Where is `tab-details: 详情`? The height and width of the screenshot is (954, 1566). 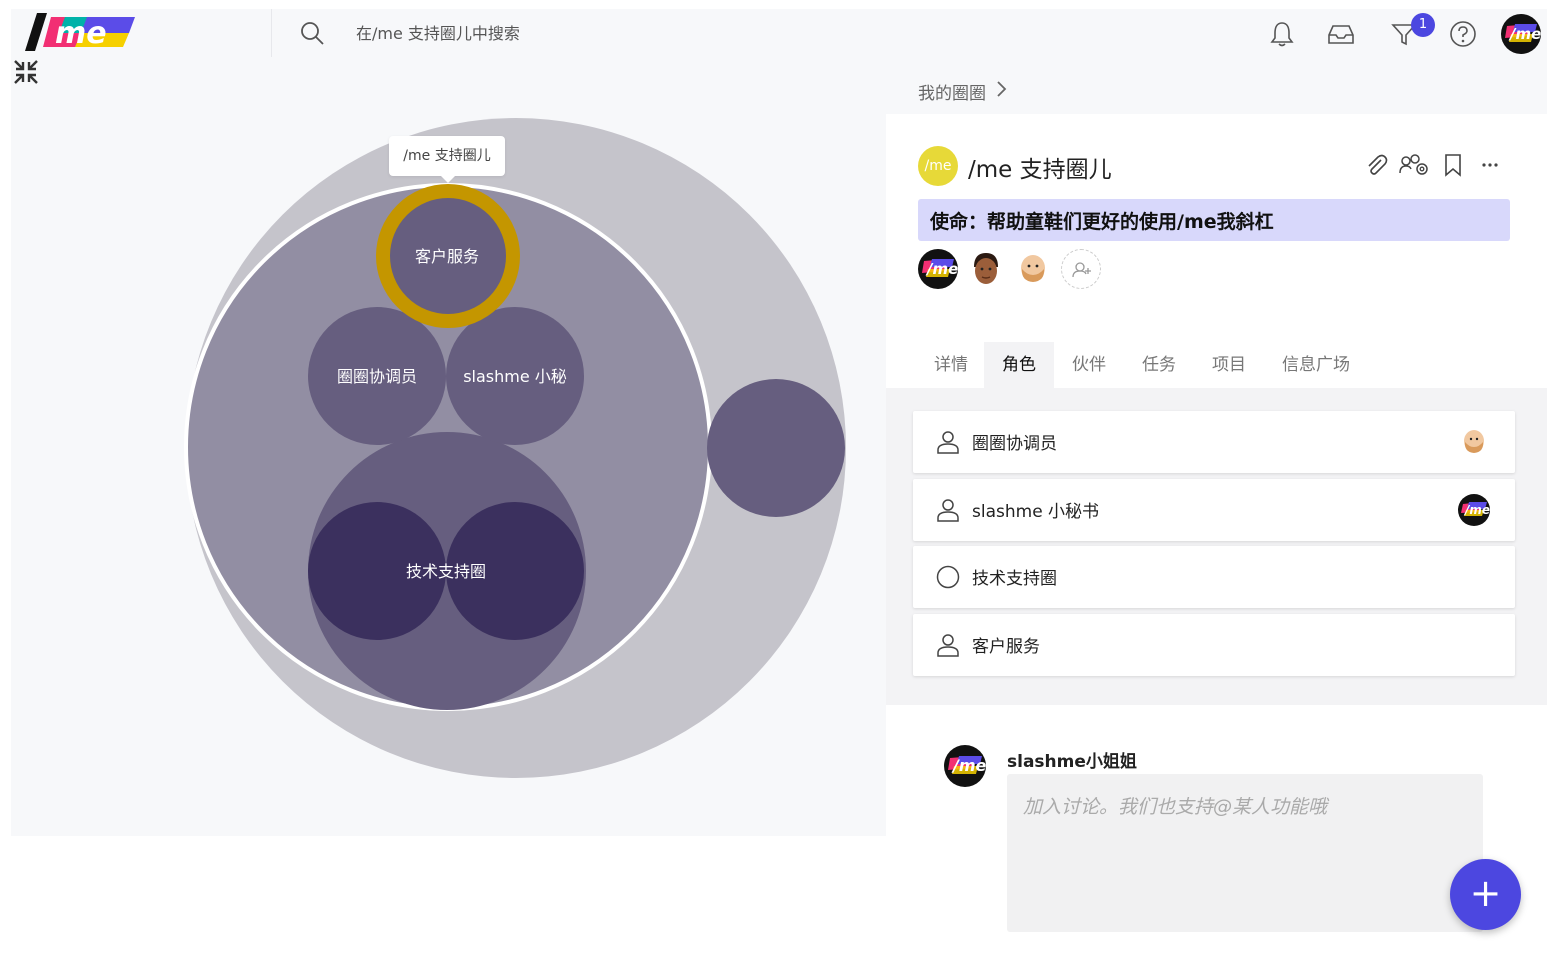
tab-details: 详情 is located at coordinates (951, 365).